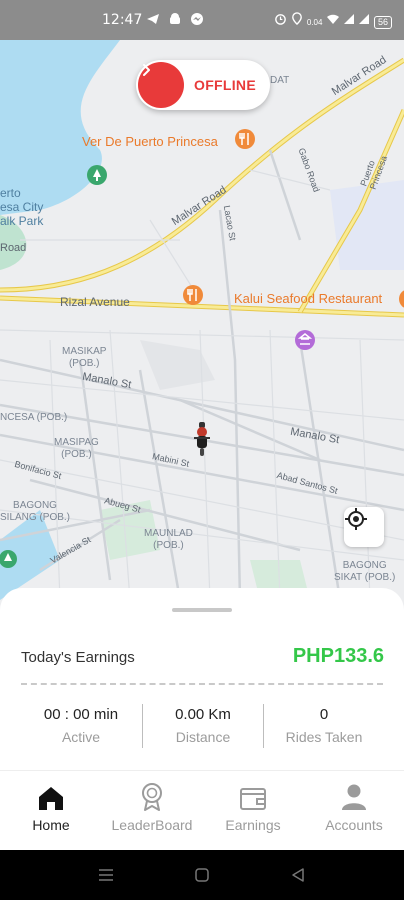 Image resolution: width=404 pixels, height=900 pixels. Describe the element at coordinates (81, 725) in the screenshot. I see `stat-active: 00 : 00 min Active` at that location.